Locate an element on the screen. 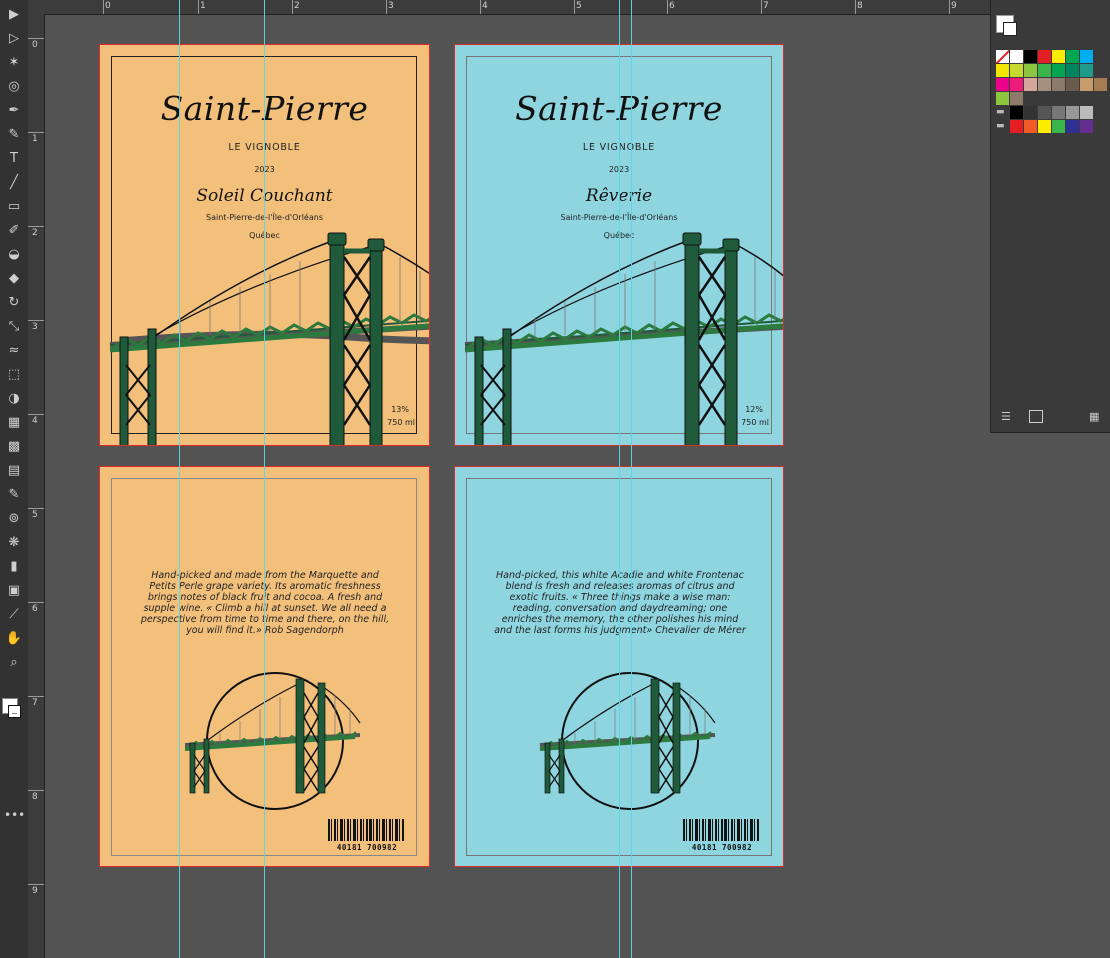 This screenshot has width=1110, height=958. direct-selection-tool-icon: ▷ is located at coordinates (14, 38).